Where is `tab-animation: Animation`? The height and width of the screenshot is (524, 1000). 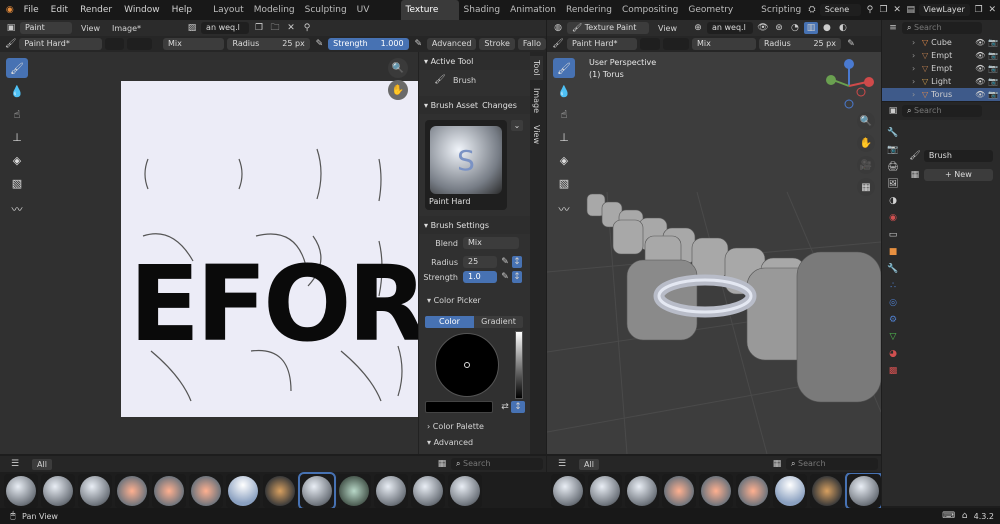
tab-animation: Animation is located at coordinates (533, 10).